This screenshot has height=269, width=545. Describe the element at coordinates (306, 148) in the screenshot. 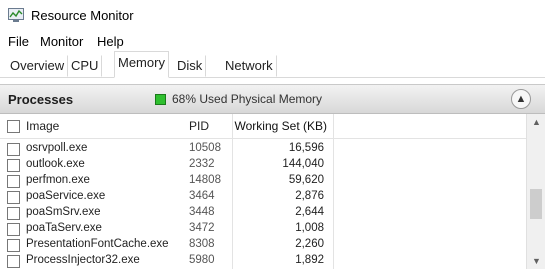

I see `cell-working-set: 16,596` at that location.